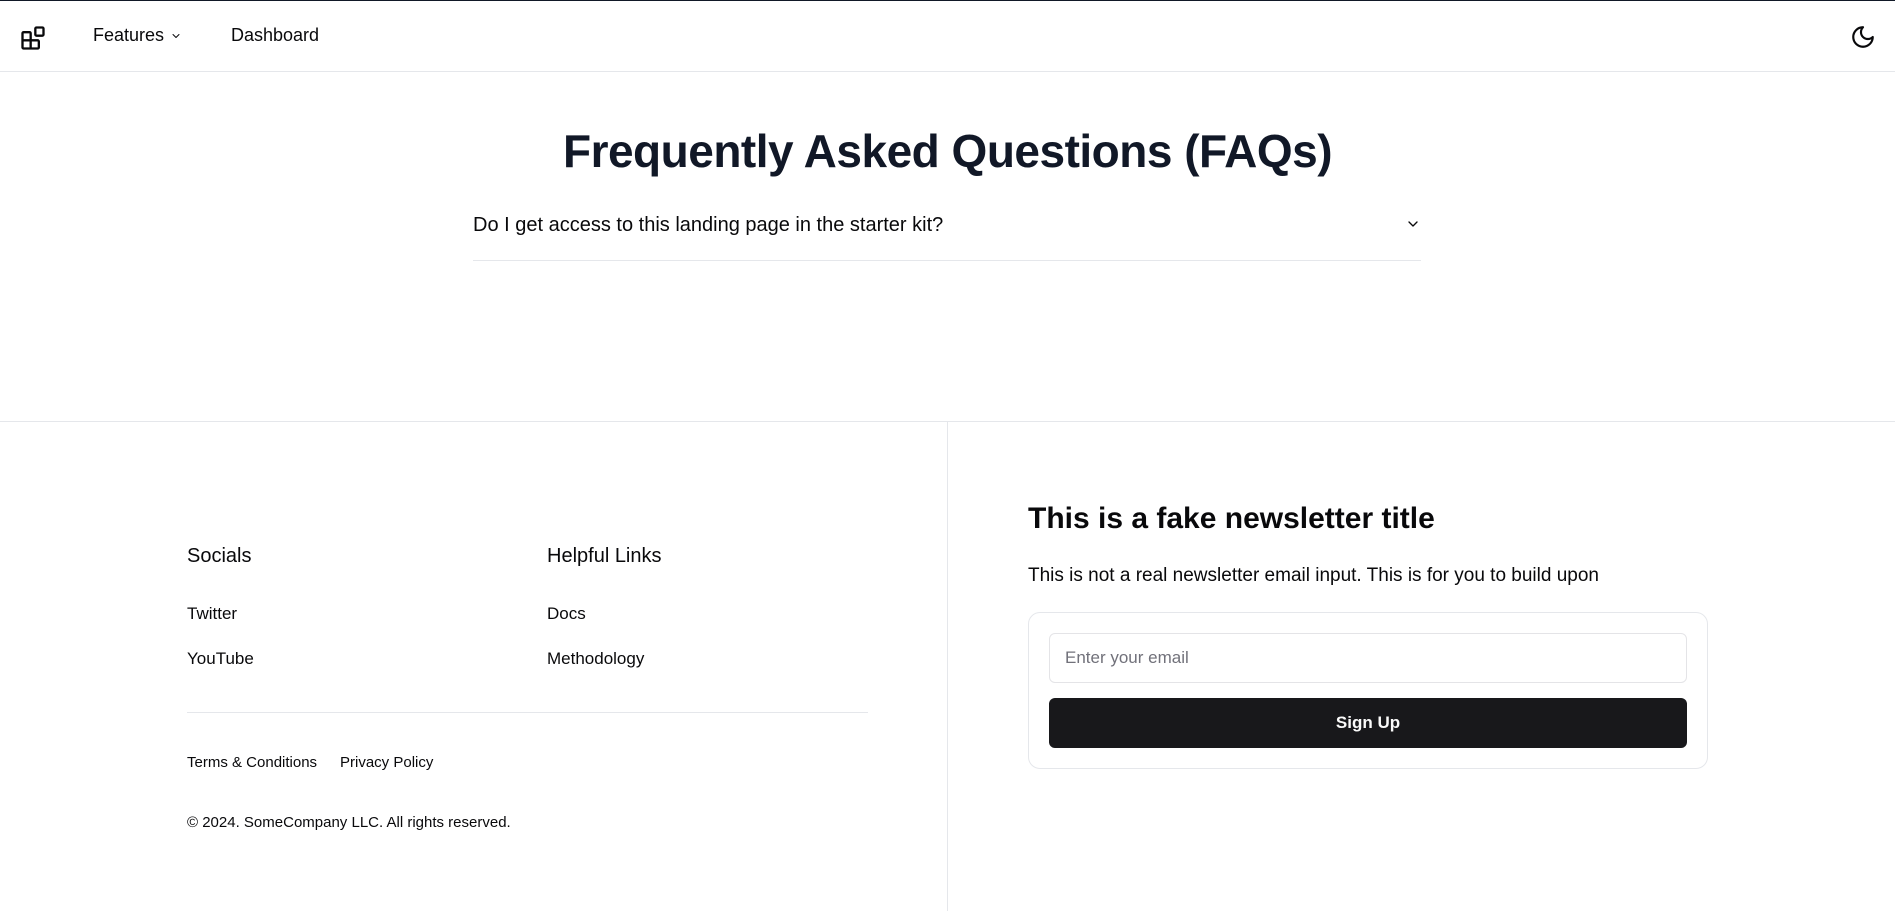 The width and height of the screenshot is (1895, 911). What do you see at coordinates (386, 762) in the screenshot?
I see `privacy-link: Privacy Policy` at bounding box center [386, 762].